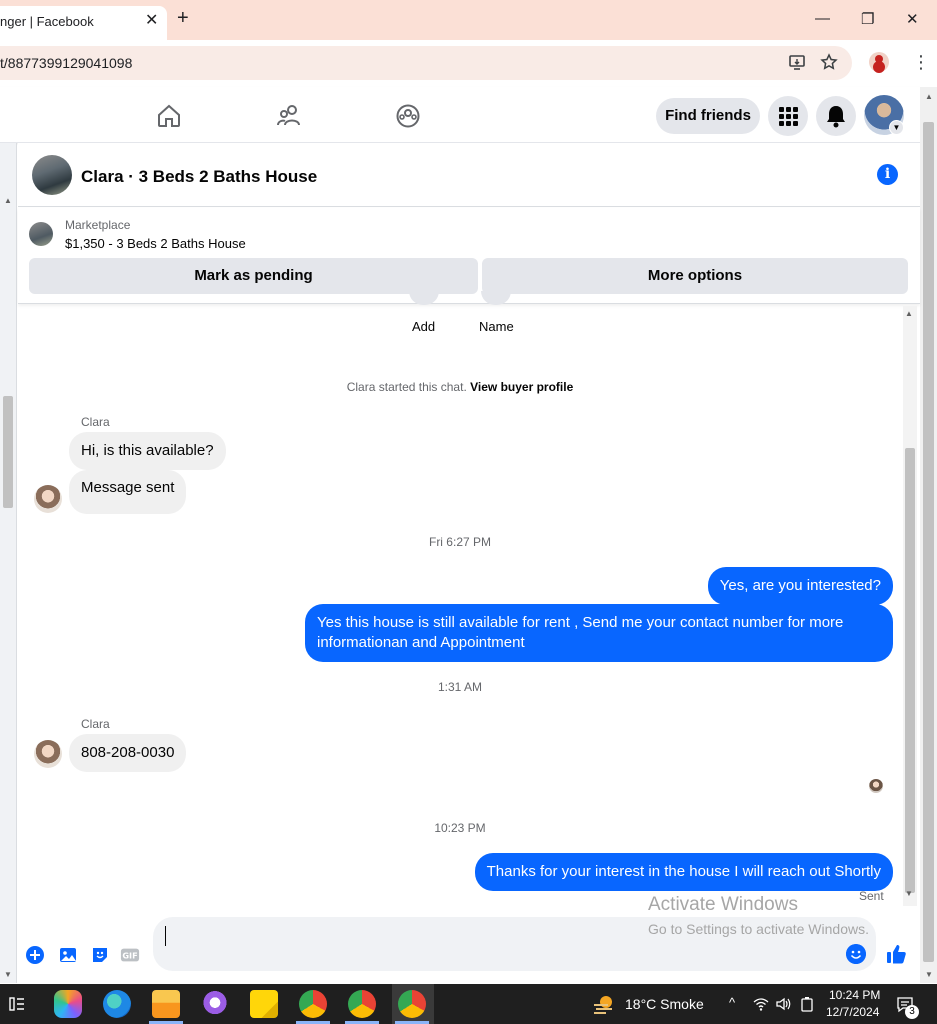 The image size is (937, 1024). What do you see at coordinates (852, 1012) in the screenshot?
I see `clock-date: 12/7/2024` at bounding box center [852, 1012].